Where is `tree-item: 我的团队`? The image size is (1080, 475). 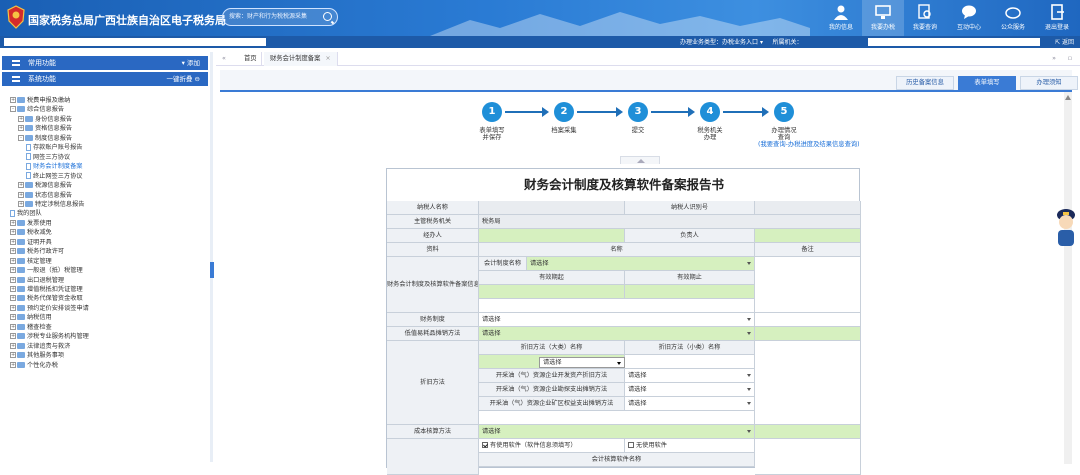
tree-item: 我的团队 is located at coordinates (26, 213).